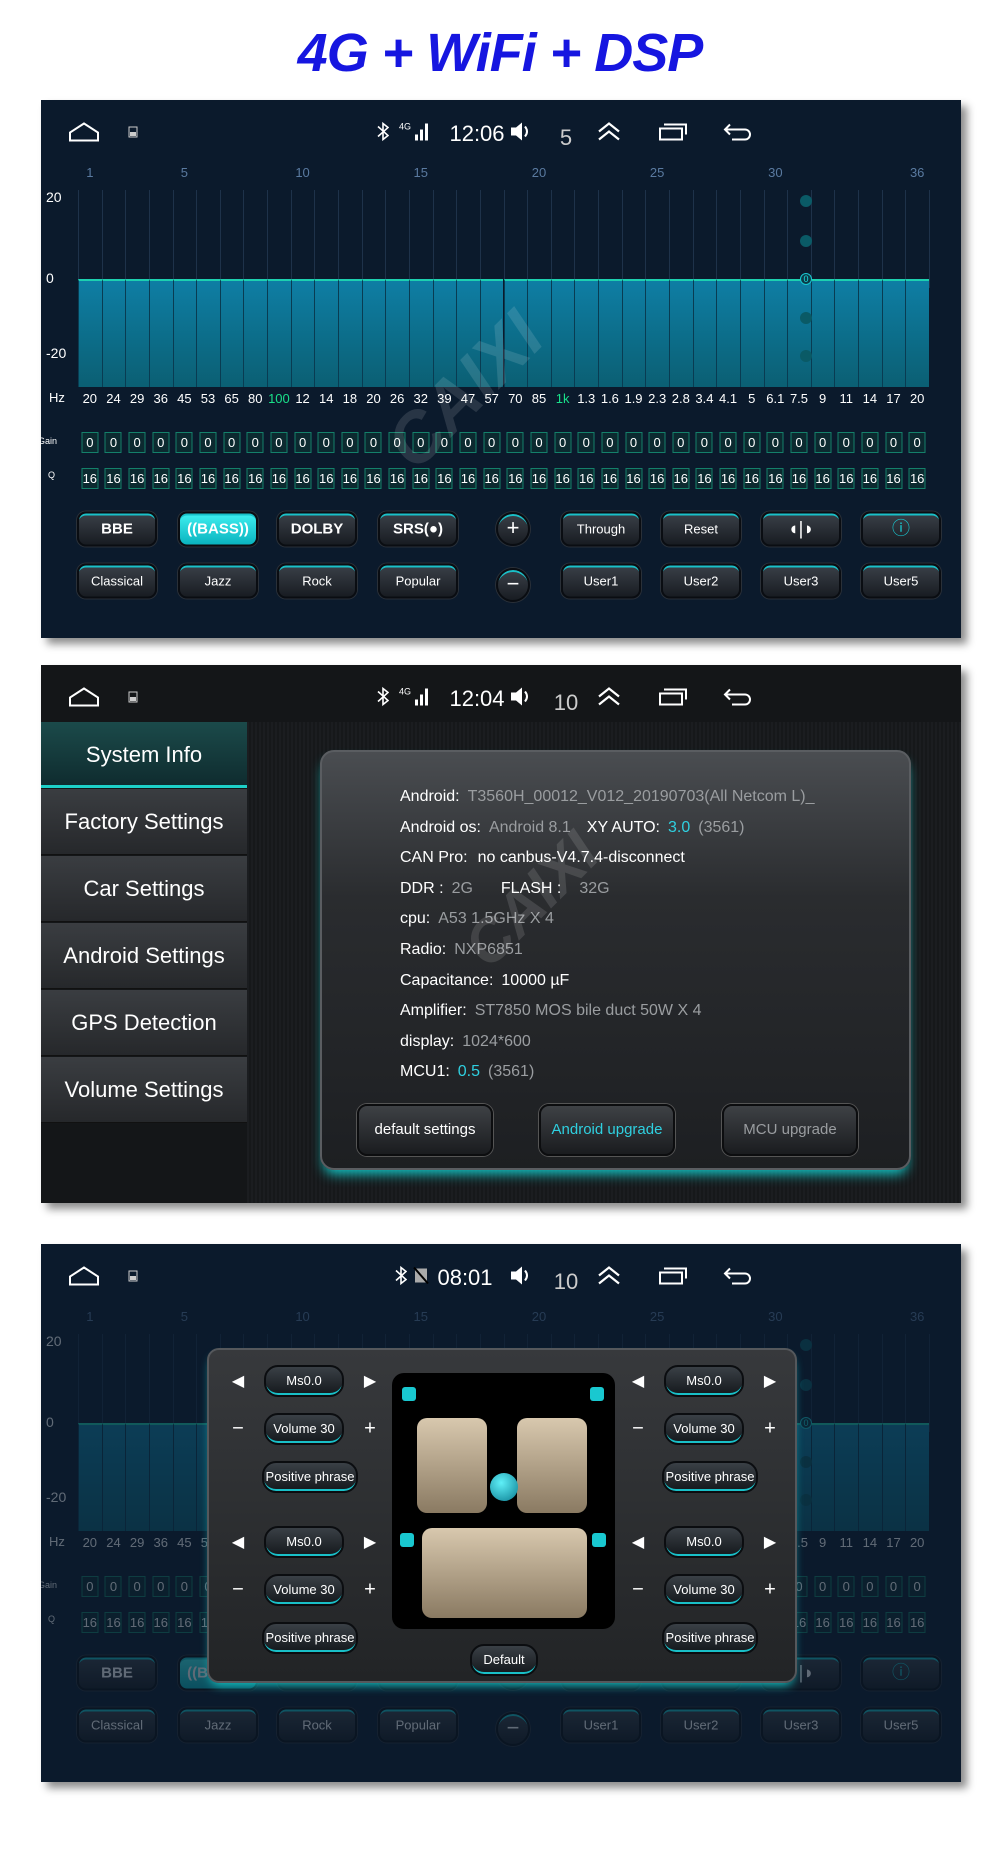  What do you see at coordinates (304, 1590) in the screenshot?
I see `volume-value-button: Volume 30` at bounding box center [304, 1590].